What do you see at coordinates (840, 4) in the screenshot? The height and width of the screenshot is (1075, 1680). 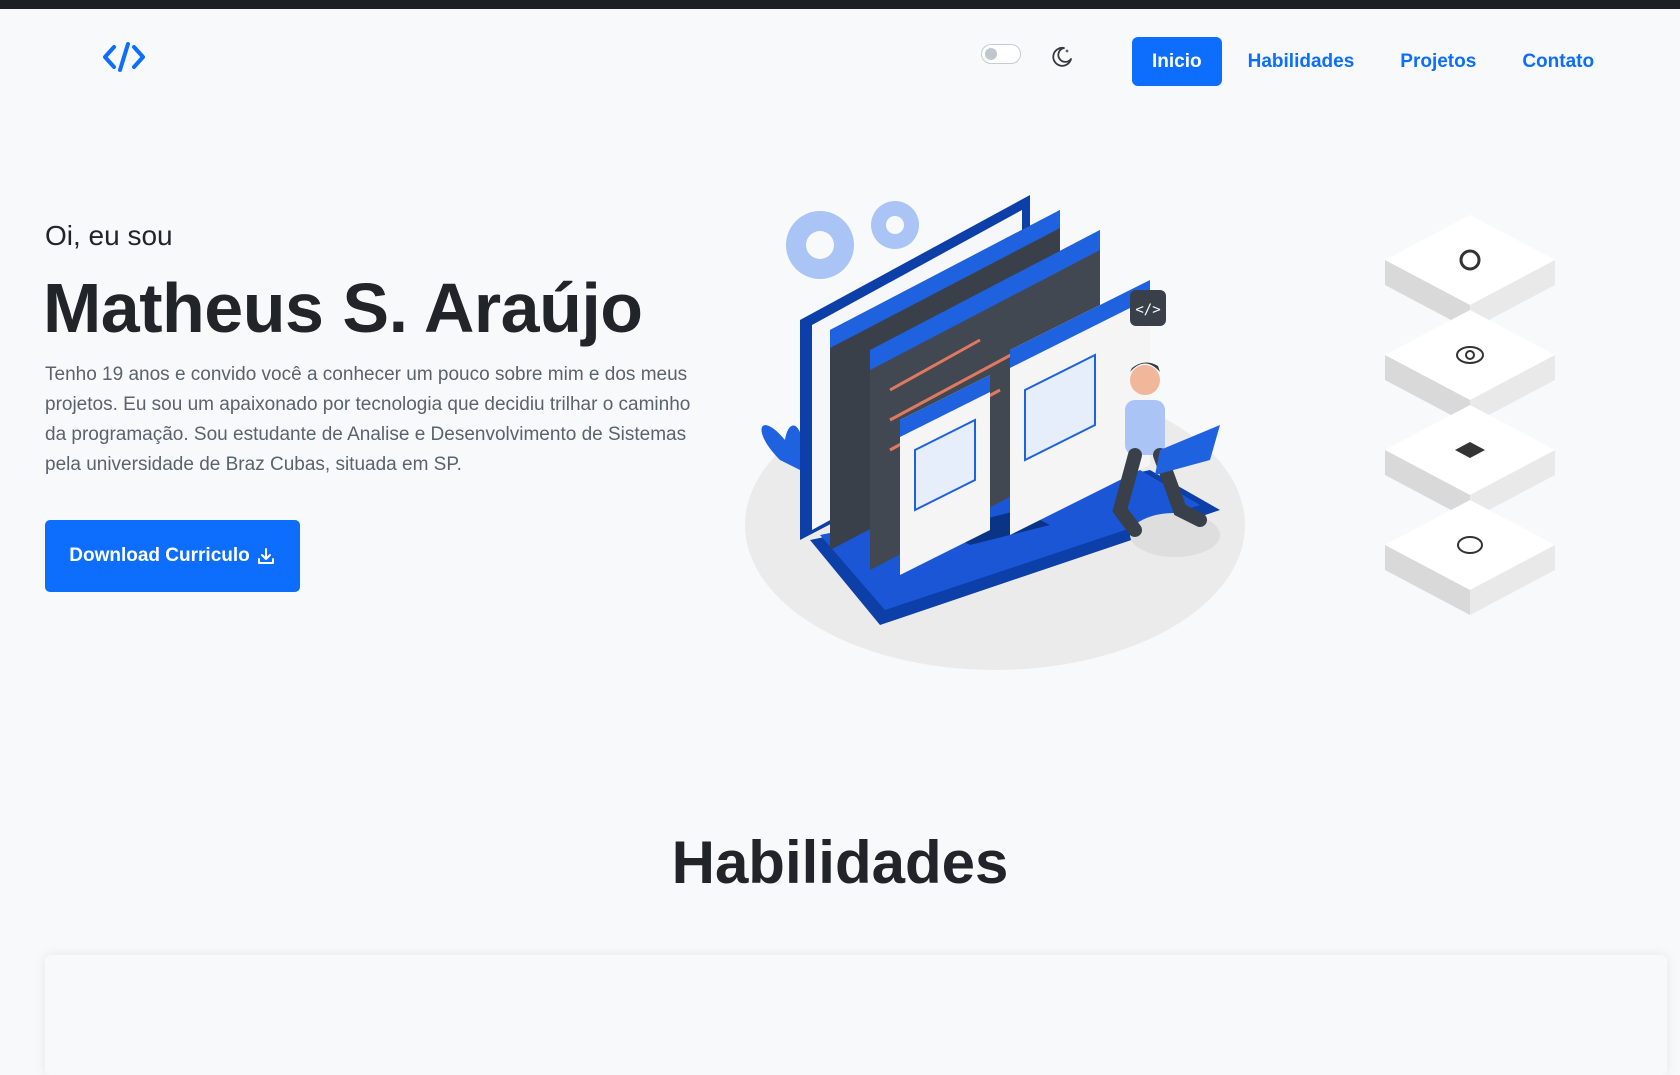 I see `top-strip` at bounding box center [840, 4].